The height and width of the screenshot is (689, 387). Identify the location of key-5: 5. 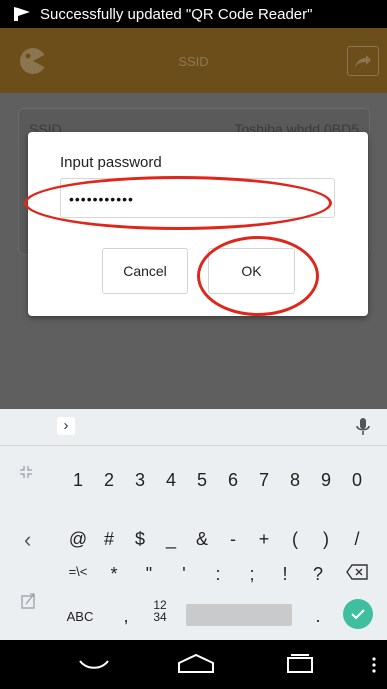
(202, 480).